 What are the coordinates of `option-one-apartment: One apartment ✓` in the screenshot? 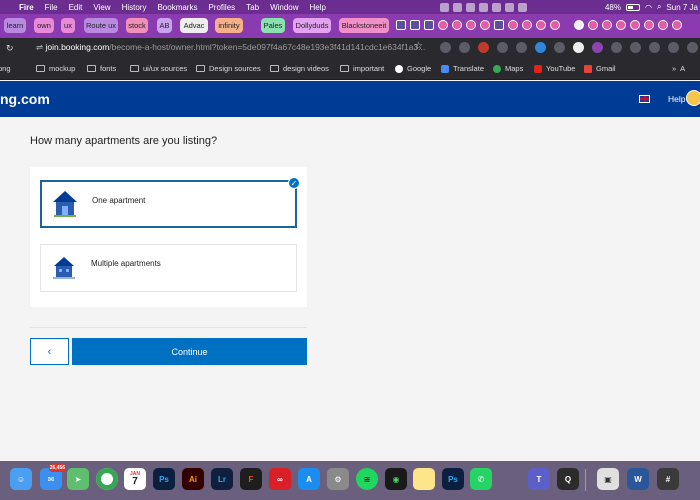 It's located at (170, 202).